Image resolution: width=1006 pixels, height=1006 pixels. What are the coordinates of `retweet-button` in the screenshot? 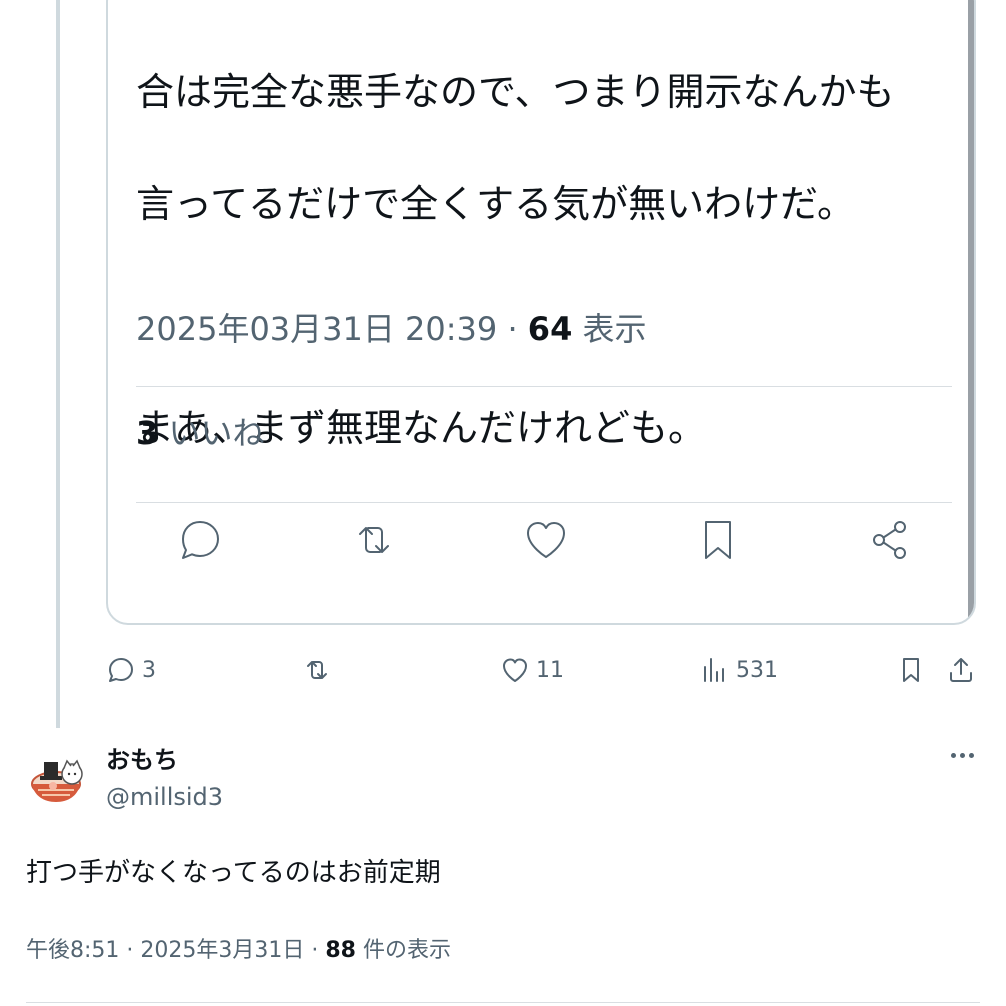 It's located at (320, 670).